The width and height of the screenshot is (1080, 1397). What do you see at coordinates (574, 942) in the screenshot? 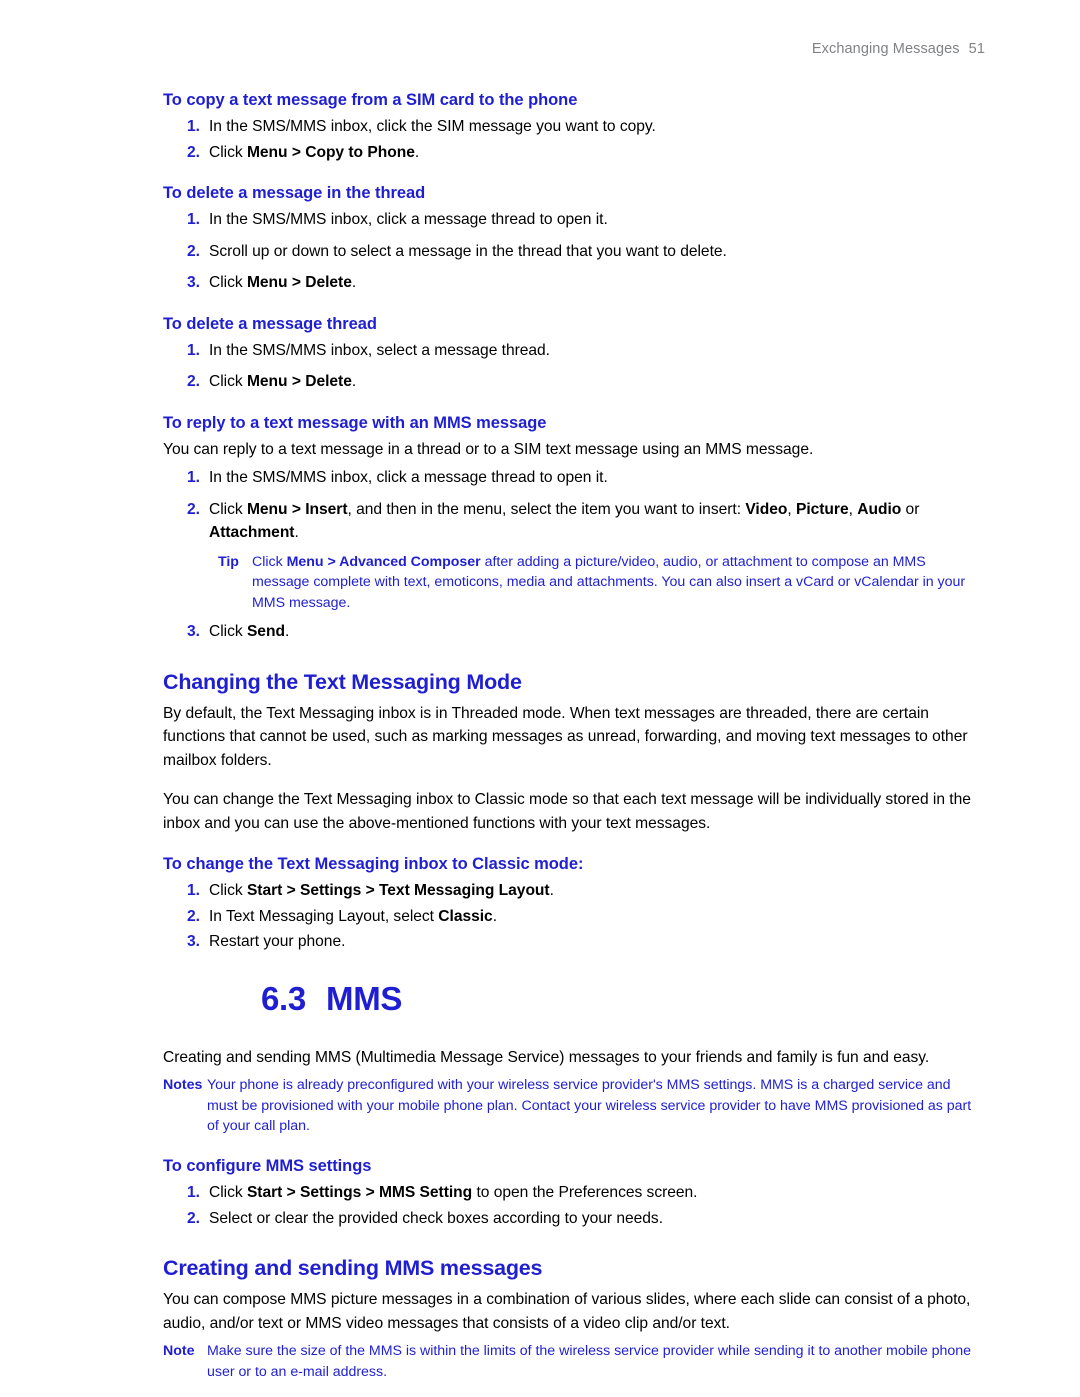
I see `list-item: 3. Restart your phone.` at bounding box center [574, 942].